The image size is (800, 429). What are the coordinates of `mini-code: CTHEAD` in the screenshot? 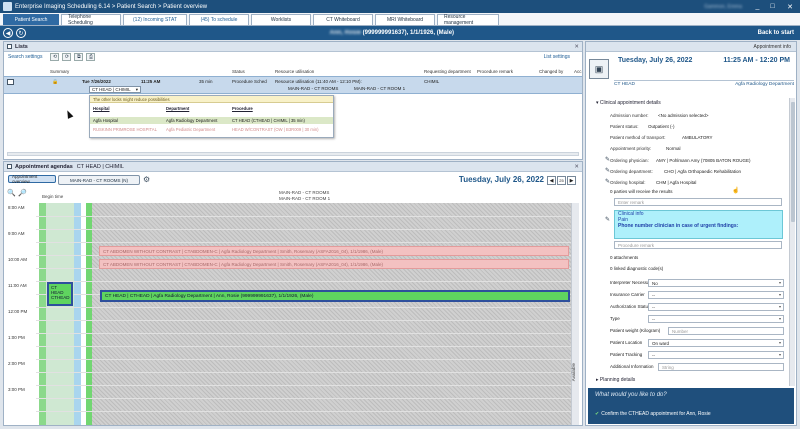 It's located at (60, 297).